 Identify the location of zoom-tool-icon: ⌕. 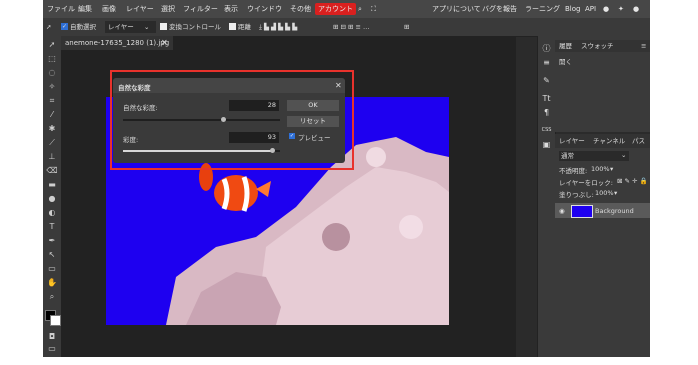
(52, 297).